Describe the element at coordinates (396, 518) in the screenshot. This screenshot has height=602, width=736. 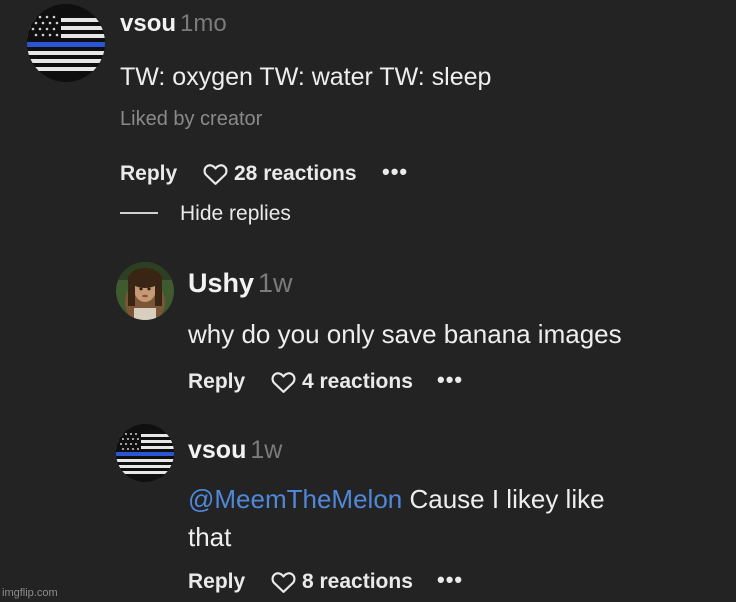
I see `comment-text: @MeemTheMelon Cause I likey like that` at that location.